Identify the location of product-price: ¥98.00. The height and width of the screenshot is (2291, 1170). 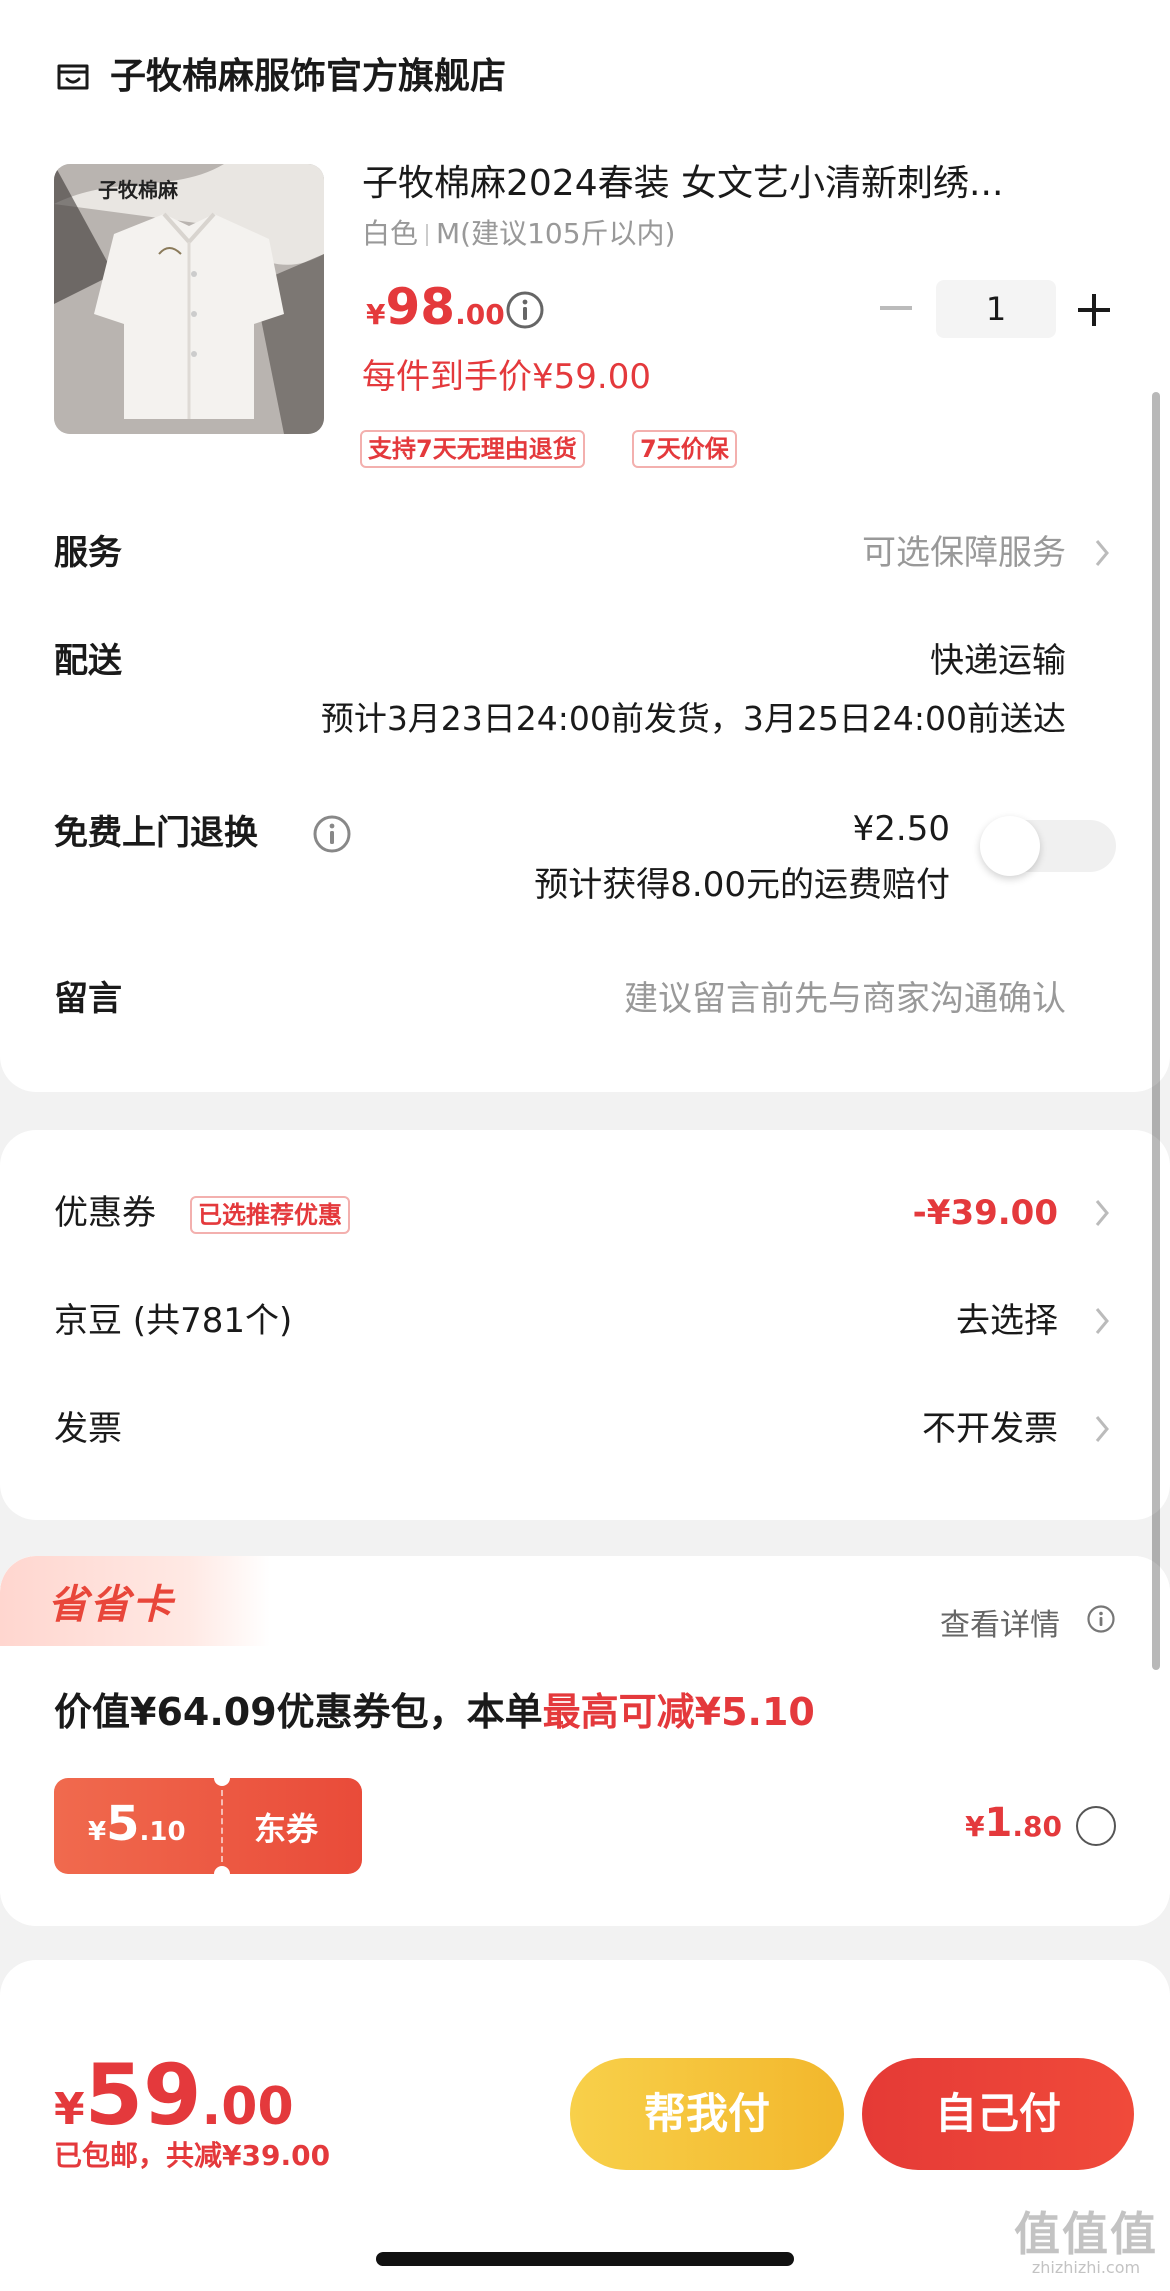
(435, 307).